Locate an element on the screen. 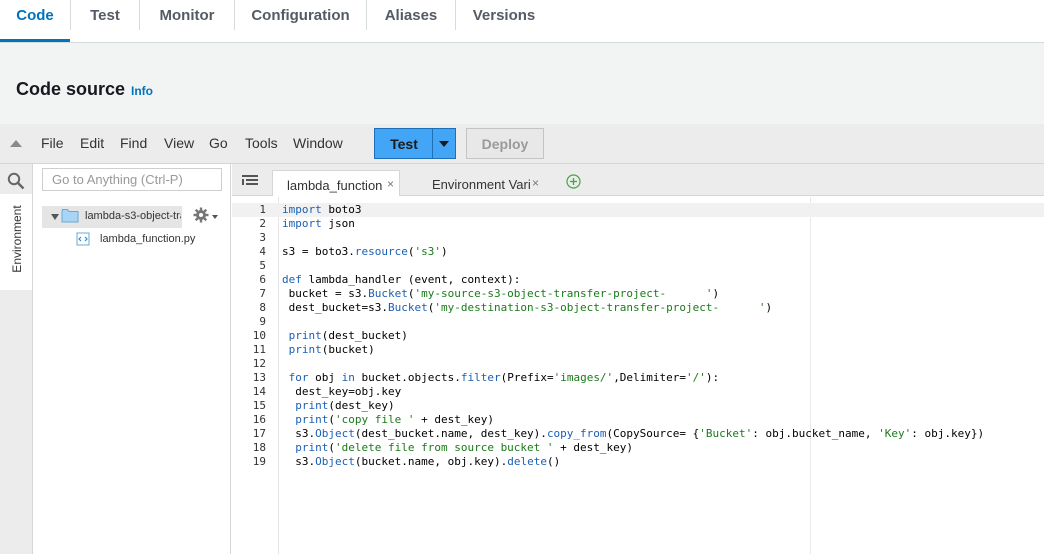 The width and height of the screenshot is (1044, 554). code-line: 2 import json is located at coordinates (638, 224).